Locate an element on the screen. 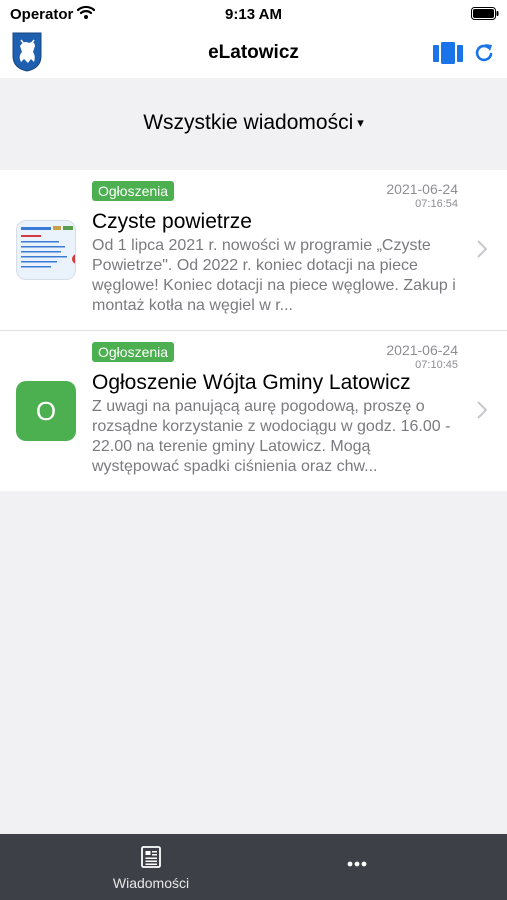 This screenshot has width=507, height=900. message-title: Ogłoszenie Wójta Gminy Latowicz is located at coordinates (251, 382).